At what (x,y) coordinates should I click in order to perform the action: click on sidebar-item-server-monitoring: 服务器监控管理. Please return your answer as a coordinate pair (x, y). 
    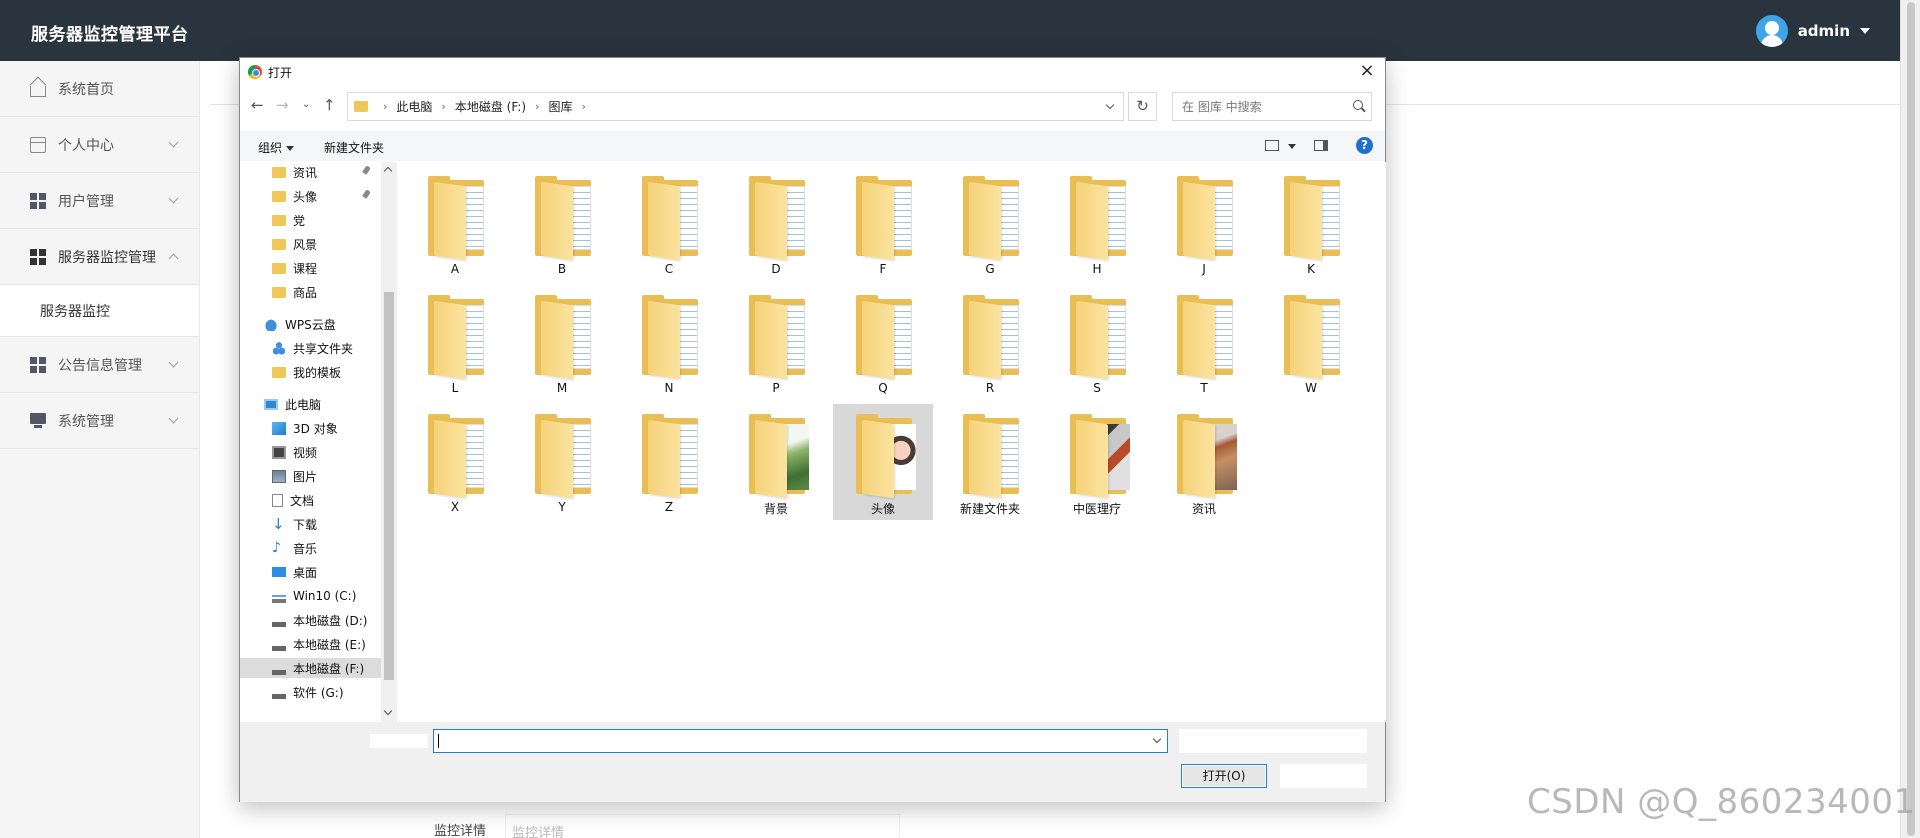
    Looking at the image, I should click on (99, 257).